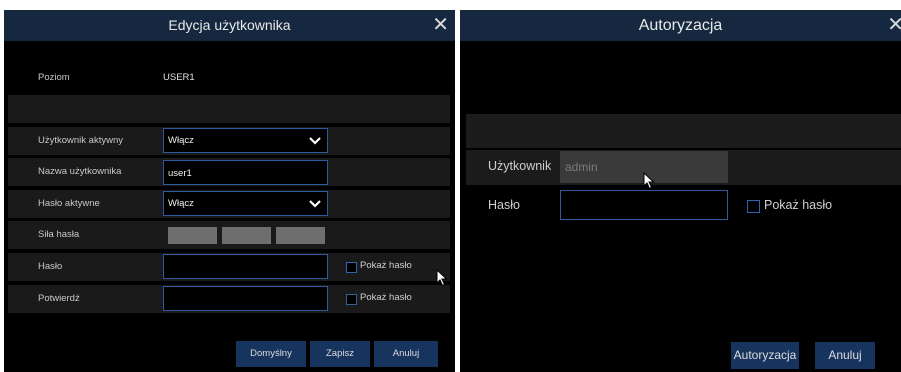 The height and width of the screenshot is (372, 901). Describe the element at coordinates (245, 172) in the screenshot. I see `username-input: user1` at that location.